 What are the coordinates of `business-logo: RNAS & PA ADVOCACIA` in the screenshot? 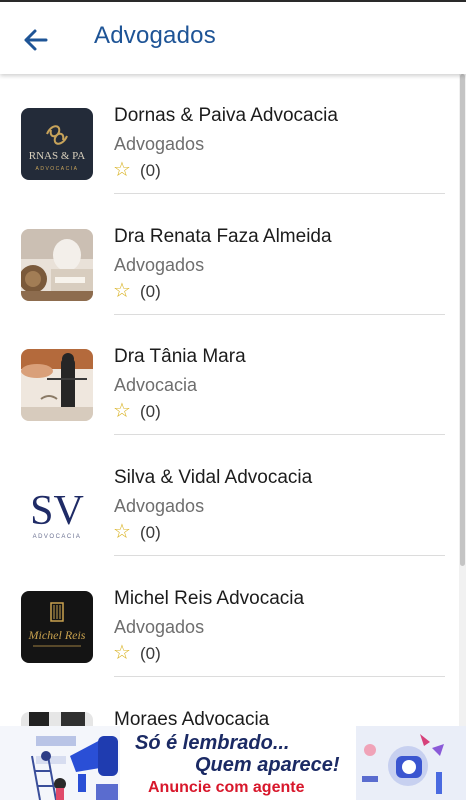 It's located at (57, 144).